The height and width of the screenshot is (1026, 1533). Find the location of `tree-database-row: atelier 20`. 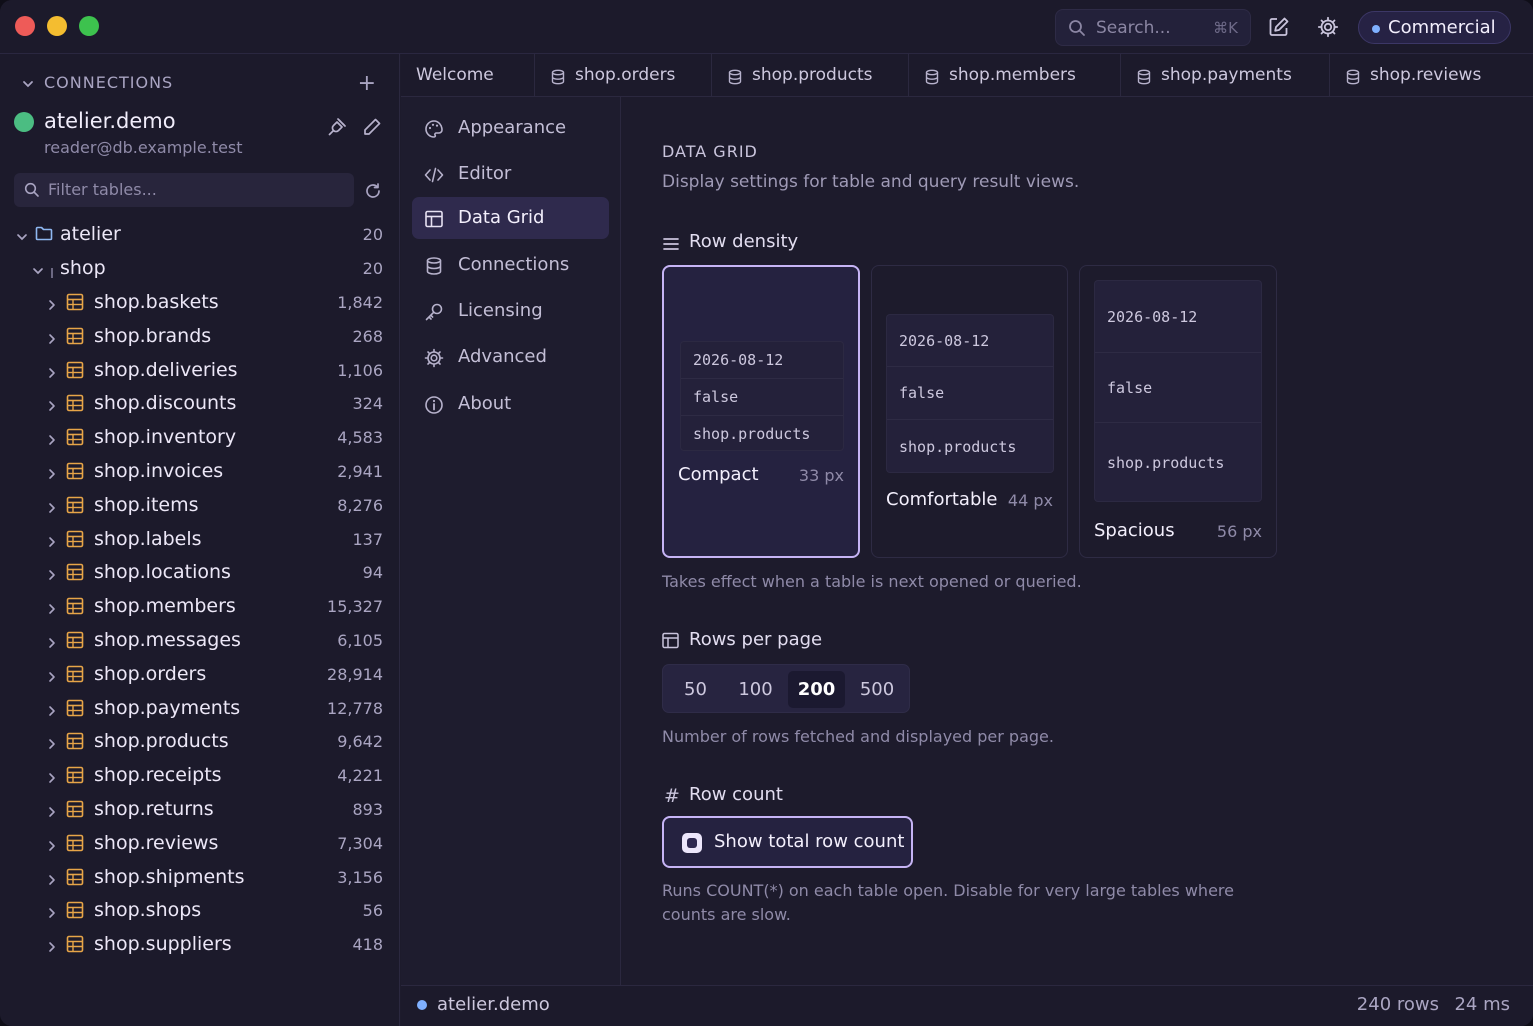

tree-database-row: atelier 20 is located at coordinates (200, 234).